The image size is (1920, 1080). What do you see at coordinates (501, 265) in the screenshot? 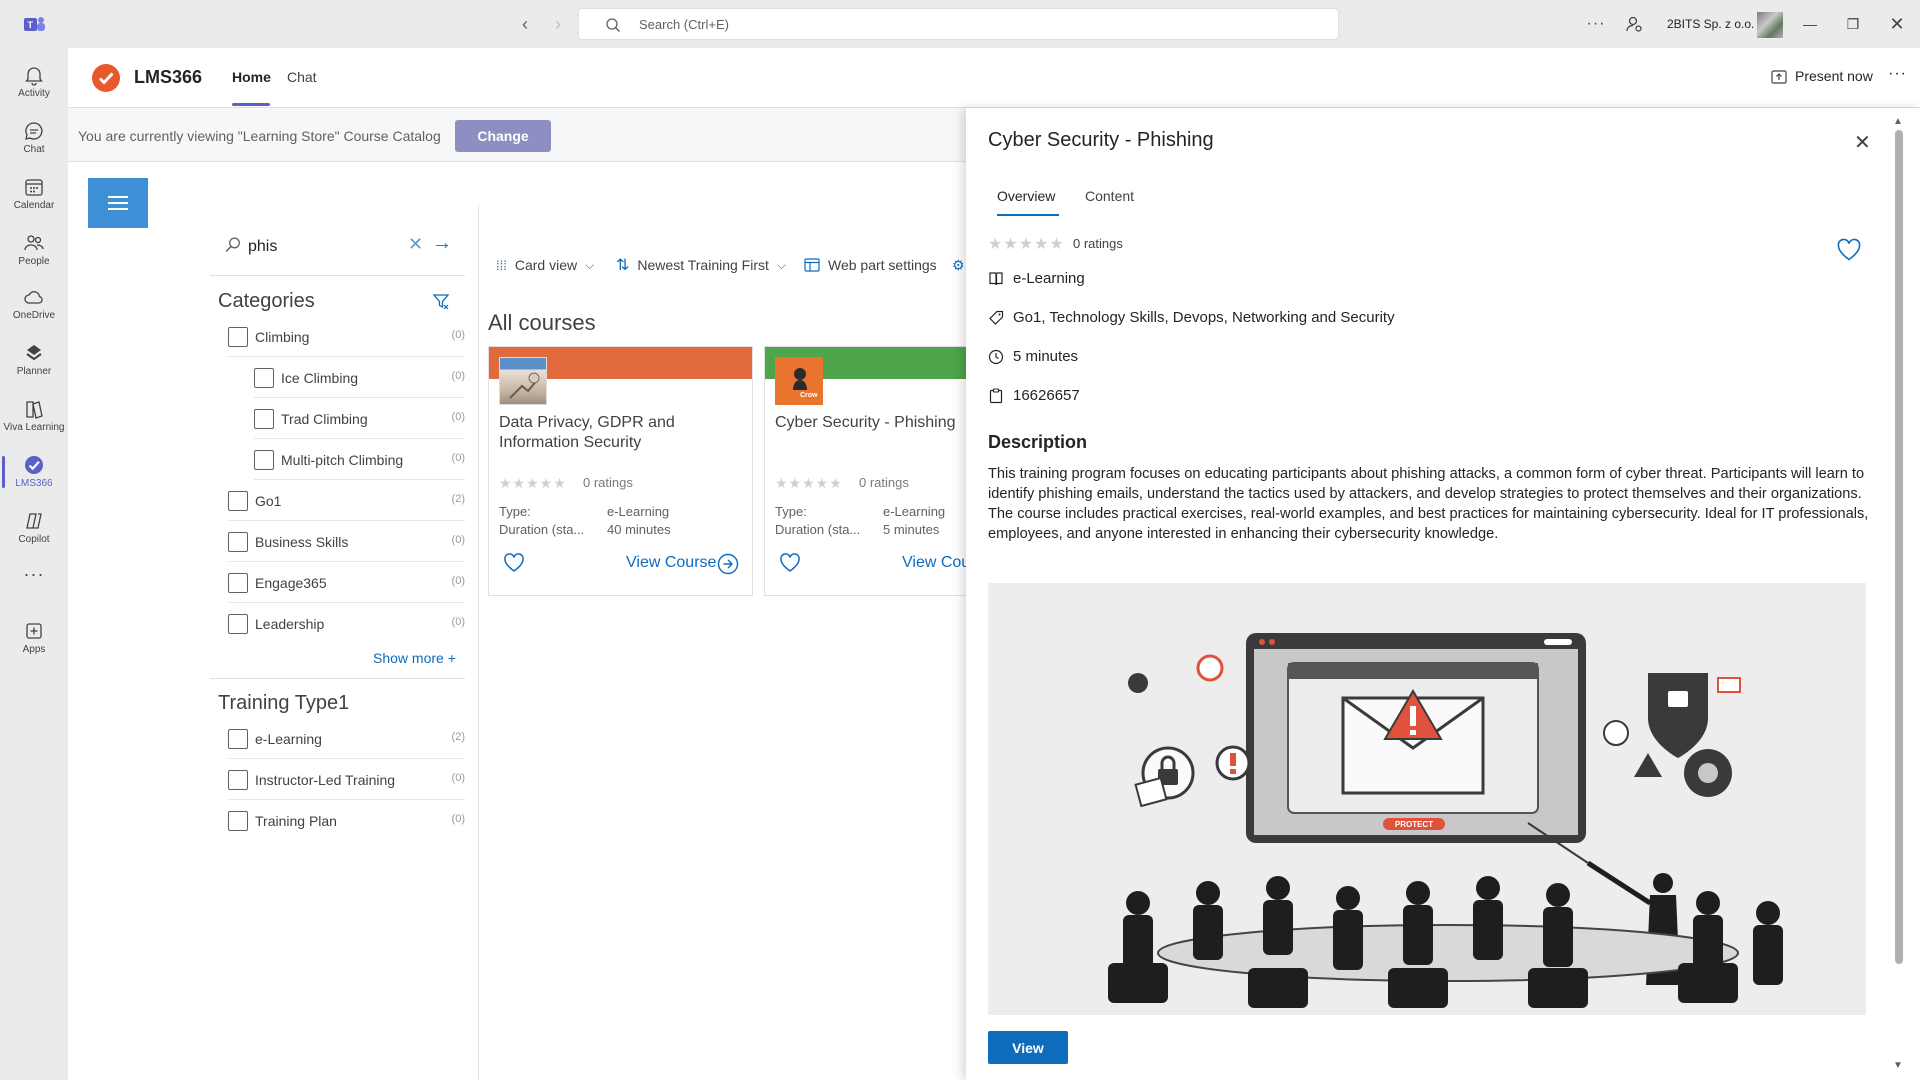
I see `grid-icon: ⁞⁞⁞` at bounding box center [501, 265].